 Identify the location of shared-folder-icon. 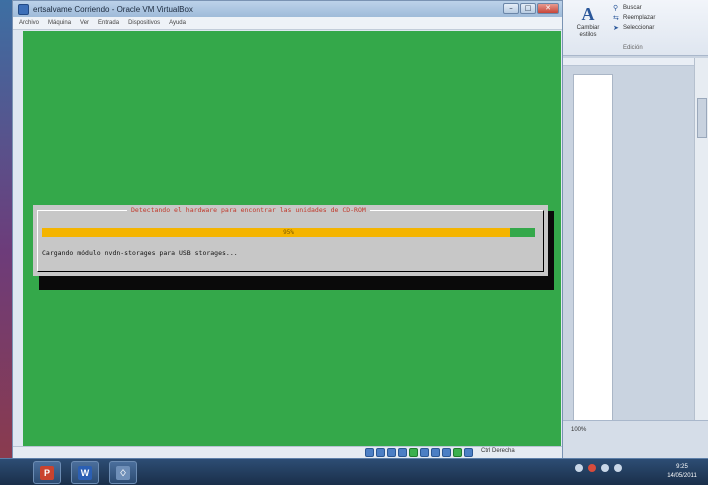
(435, 452).